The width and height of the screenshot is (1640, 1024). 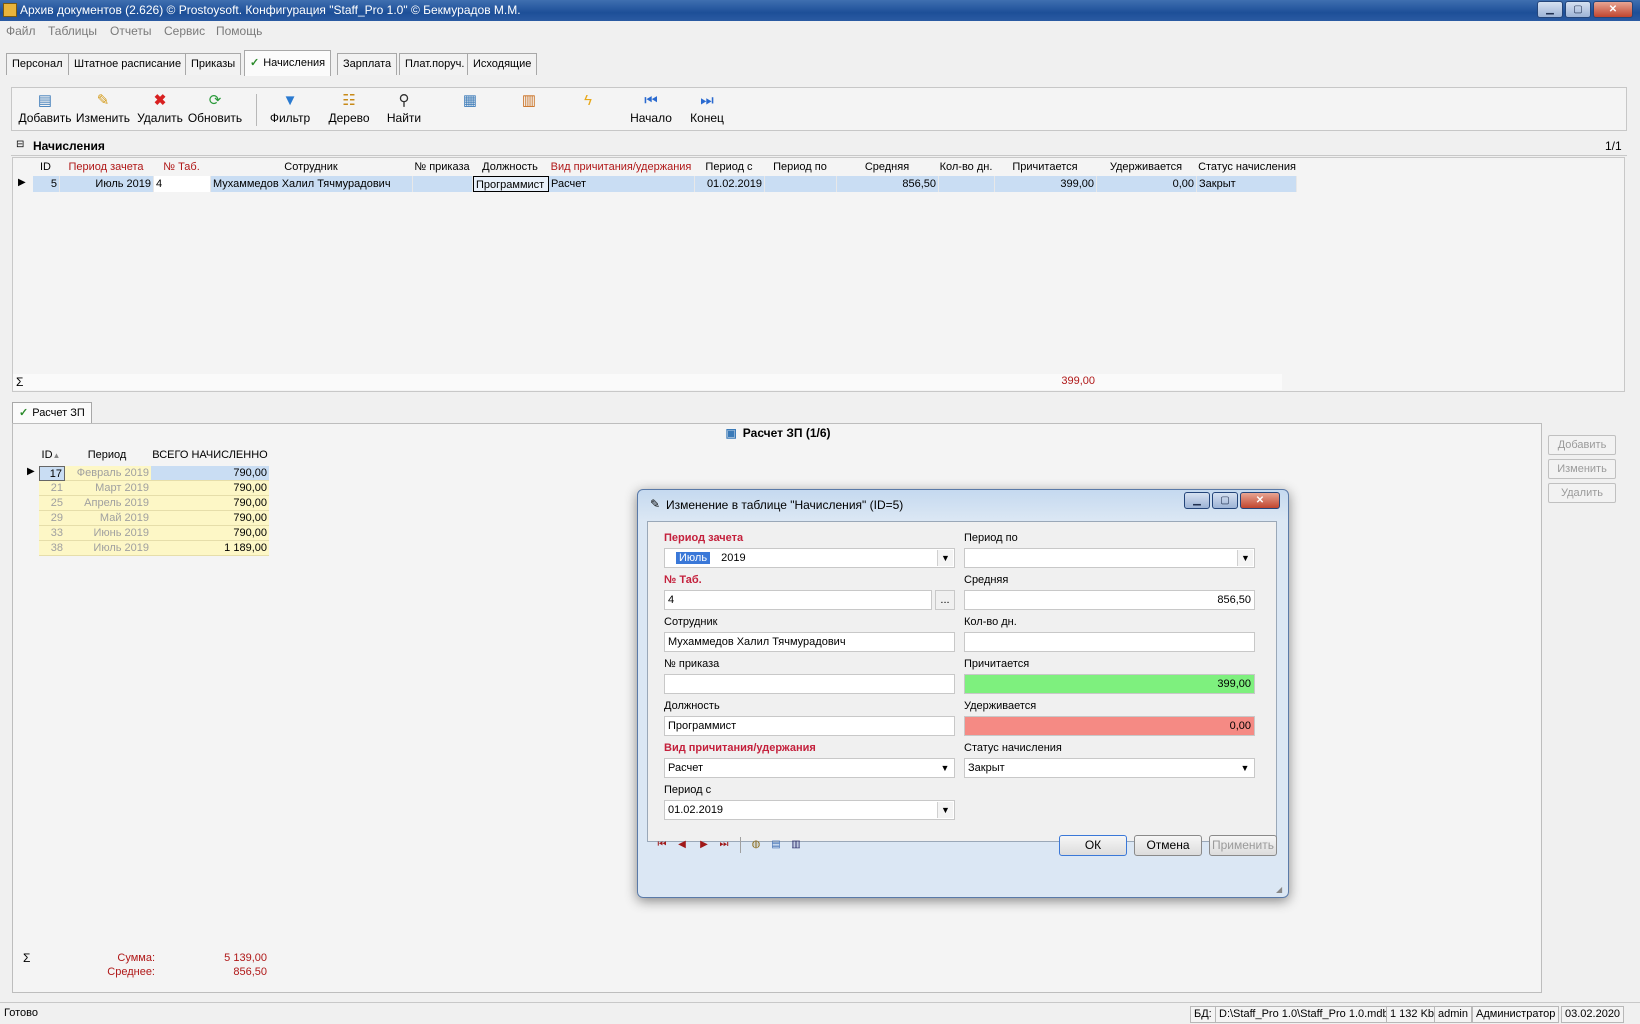 I want to click on due-input: 399,00, so click(x=1109, y=684).